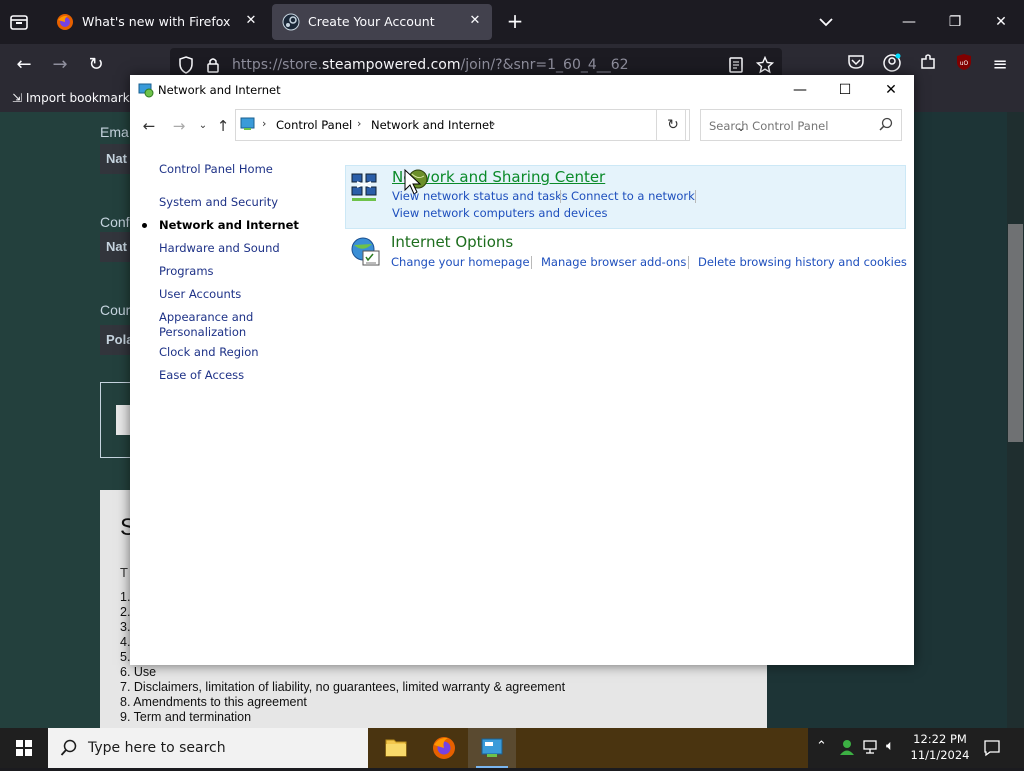 This screenshot has width=1024, height=771. I want to click on network-sharing-icon, so click(367, 187).